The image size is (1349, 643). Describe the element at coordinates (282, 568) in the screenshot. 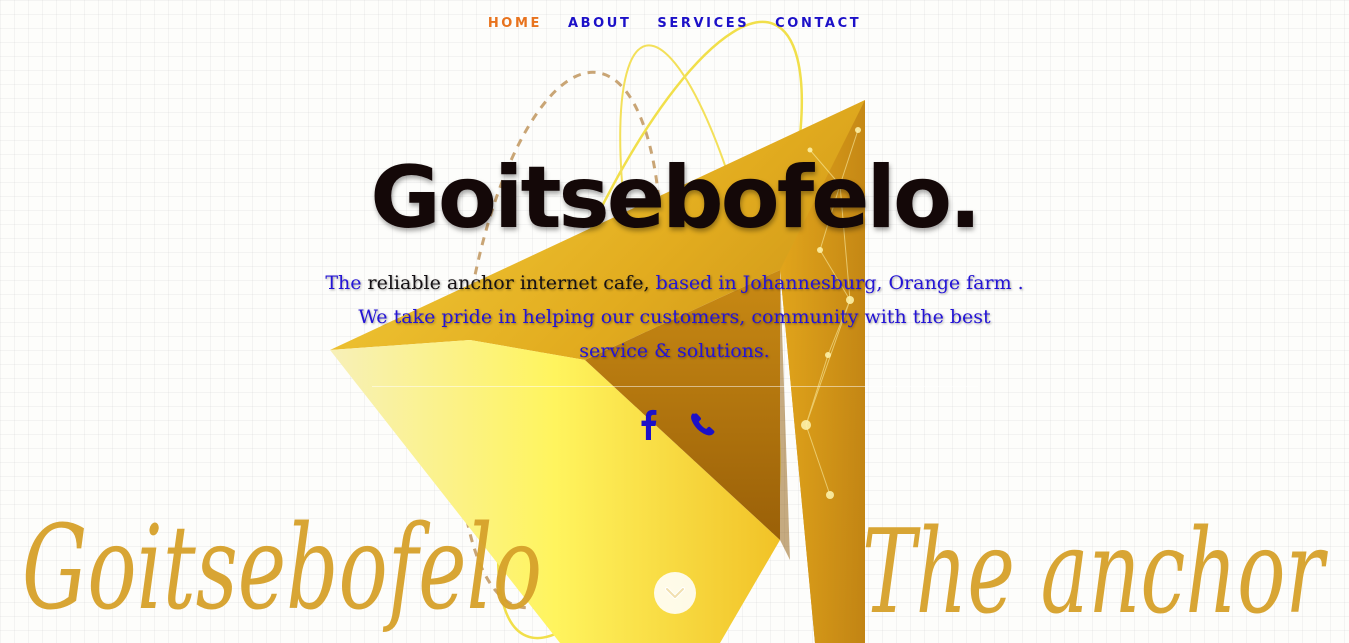

I see `script-word-left: Goitsebofelo` at that location.